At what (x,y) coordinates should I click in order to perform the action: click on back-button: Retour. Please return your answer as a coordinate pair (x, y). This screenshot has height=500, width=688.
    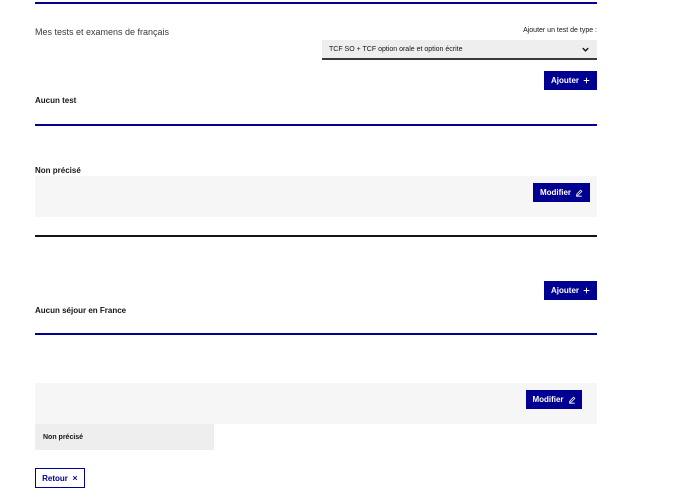
    Looking at the image, I should click on (60, 478).